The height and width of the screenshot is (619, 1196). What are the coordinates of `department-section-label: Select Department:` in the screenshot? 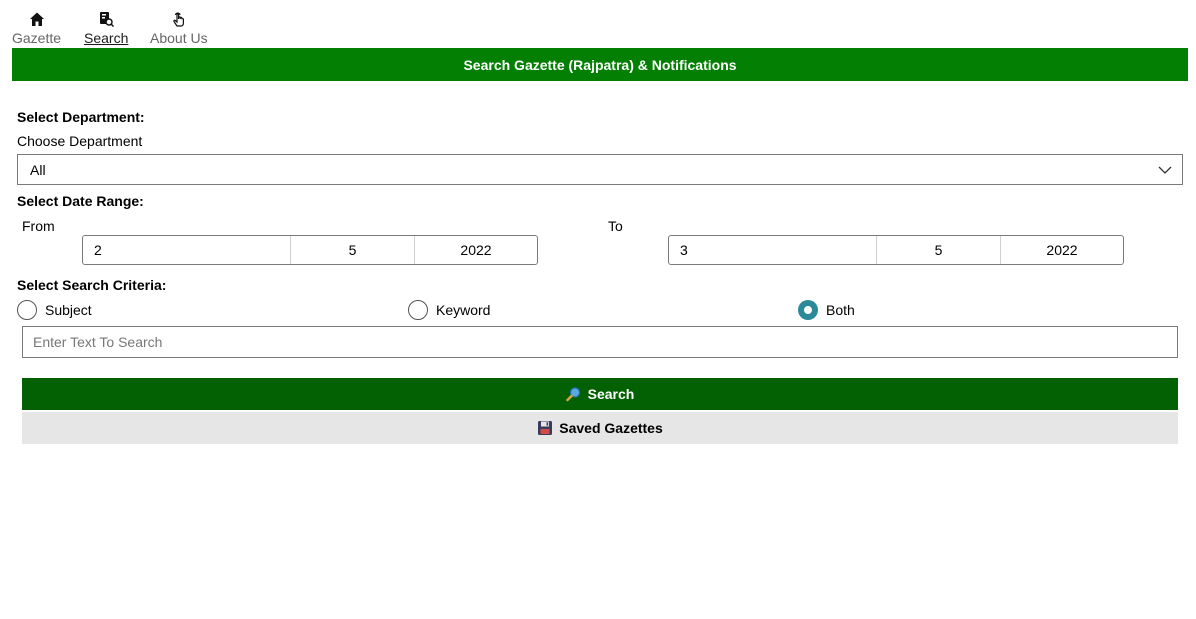 It's located at (81, 117).